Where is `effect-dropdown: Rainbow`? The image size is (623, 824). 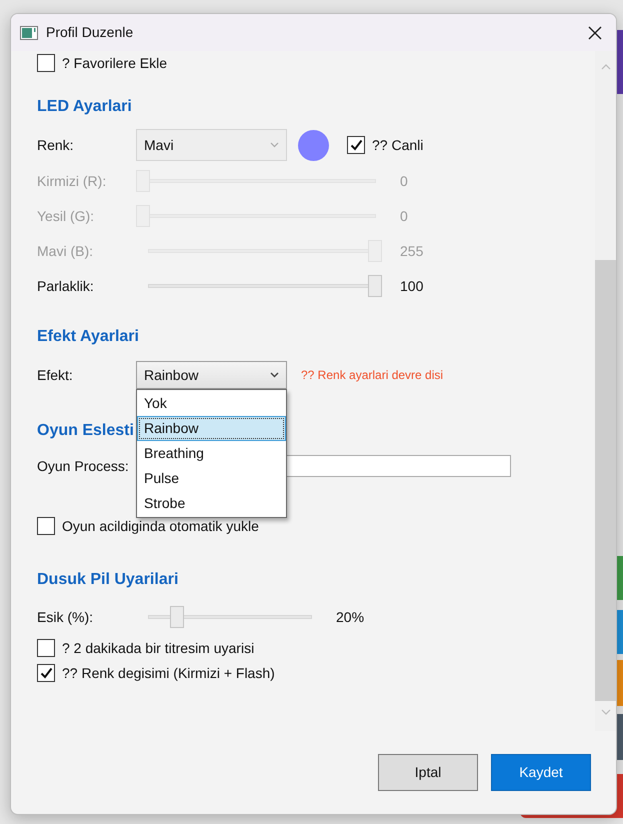
effect-dropdown: Rainbow is located at coordinates (211, 375).